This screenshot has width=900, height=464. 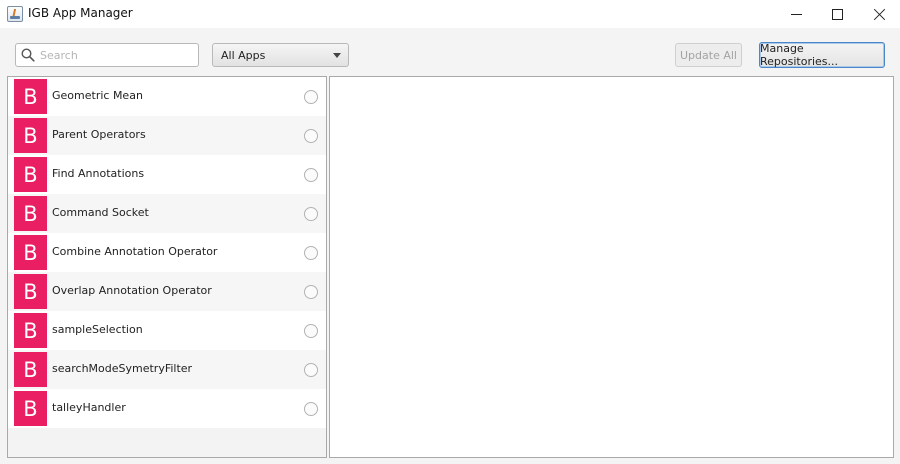 What do you see at coordinates (280, 55) in the screenshot?
I see `app-filter-select: All Apps` at bounding box center [280, 55].